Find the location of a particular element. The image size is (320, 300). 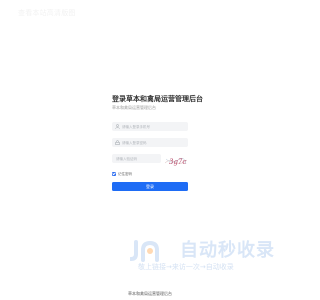

captcha-field is located at coordinates (136, 158).